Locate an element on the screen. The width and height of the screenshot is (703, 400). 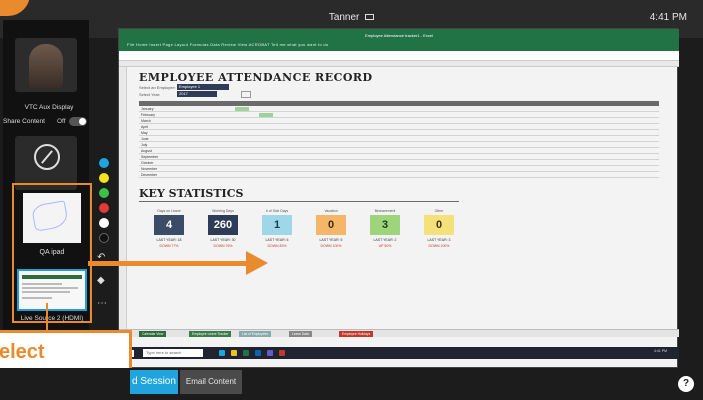
sheet-tab: Calendar View is located at coordinates (153, 334).